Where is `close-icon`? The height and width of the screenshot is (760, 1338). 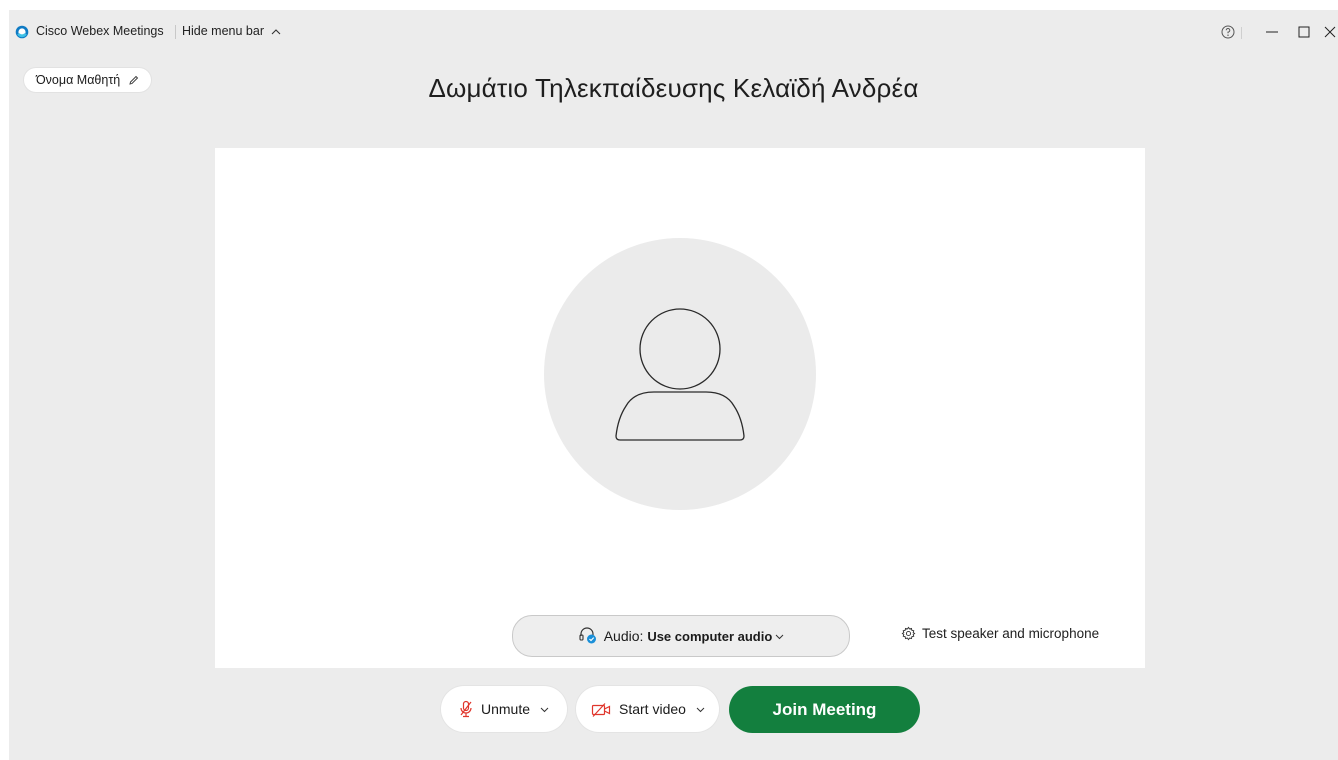 close-icon is located at coordinates (1329, 32).